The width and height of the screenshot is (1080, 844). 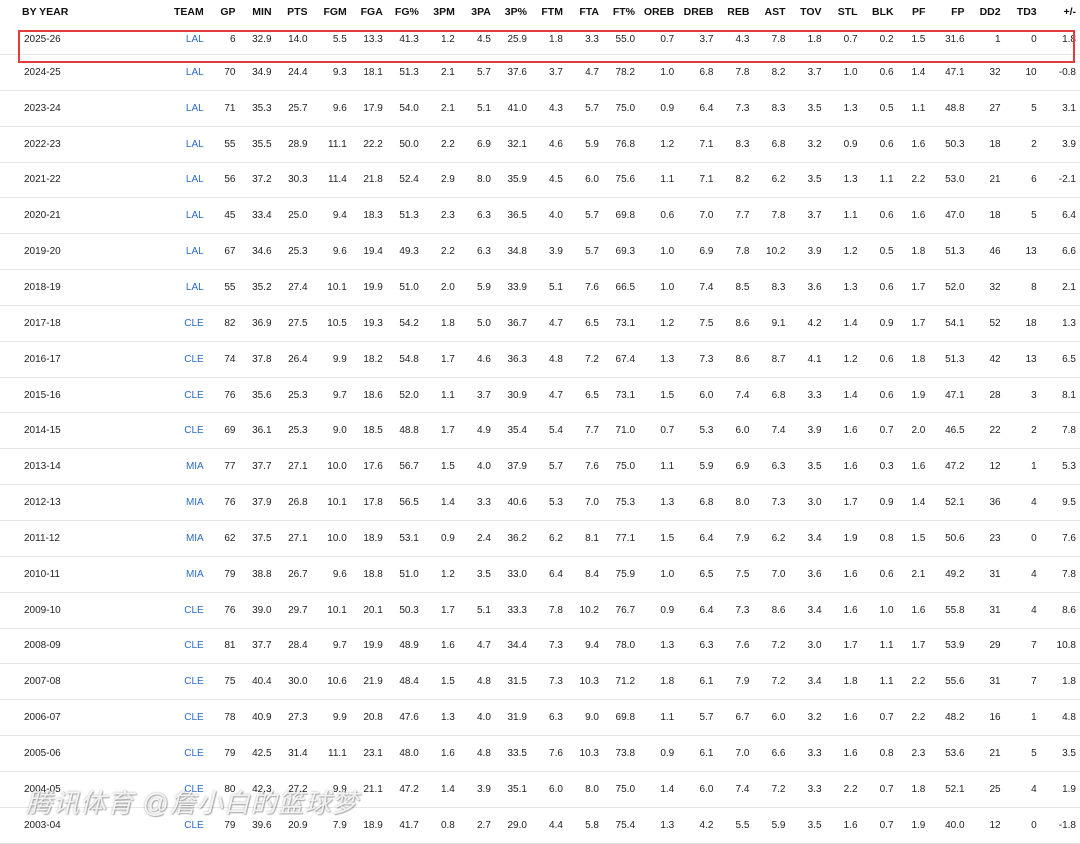 What do you see at coordinates (513, 12) in the screenshot?
I see `column-header: 3P%` at bounding box center [513, 12].